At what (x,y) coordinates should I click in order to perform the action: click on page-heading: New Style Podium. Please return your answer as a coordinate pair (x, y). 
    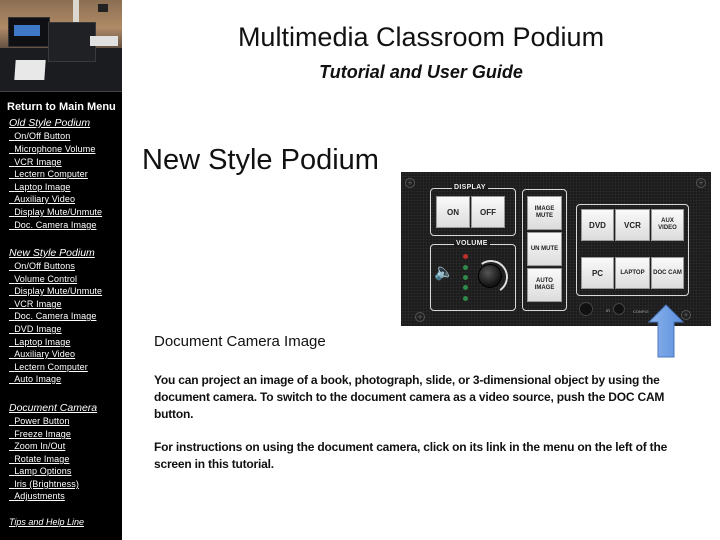
    Looking at the image, I should click on (260, 160).